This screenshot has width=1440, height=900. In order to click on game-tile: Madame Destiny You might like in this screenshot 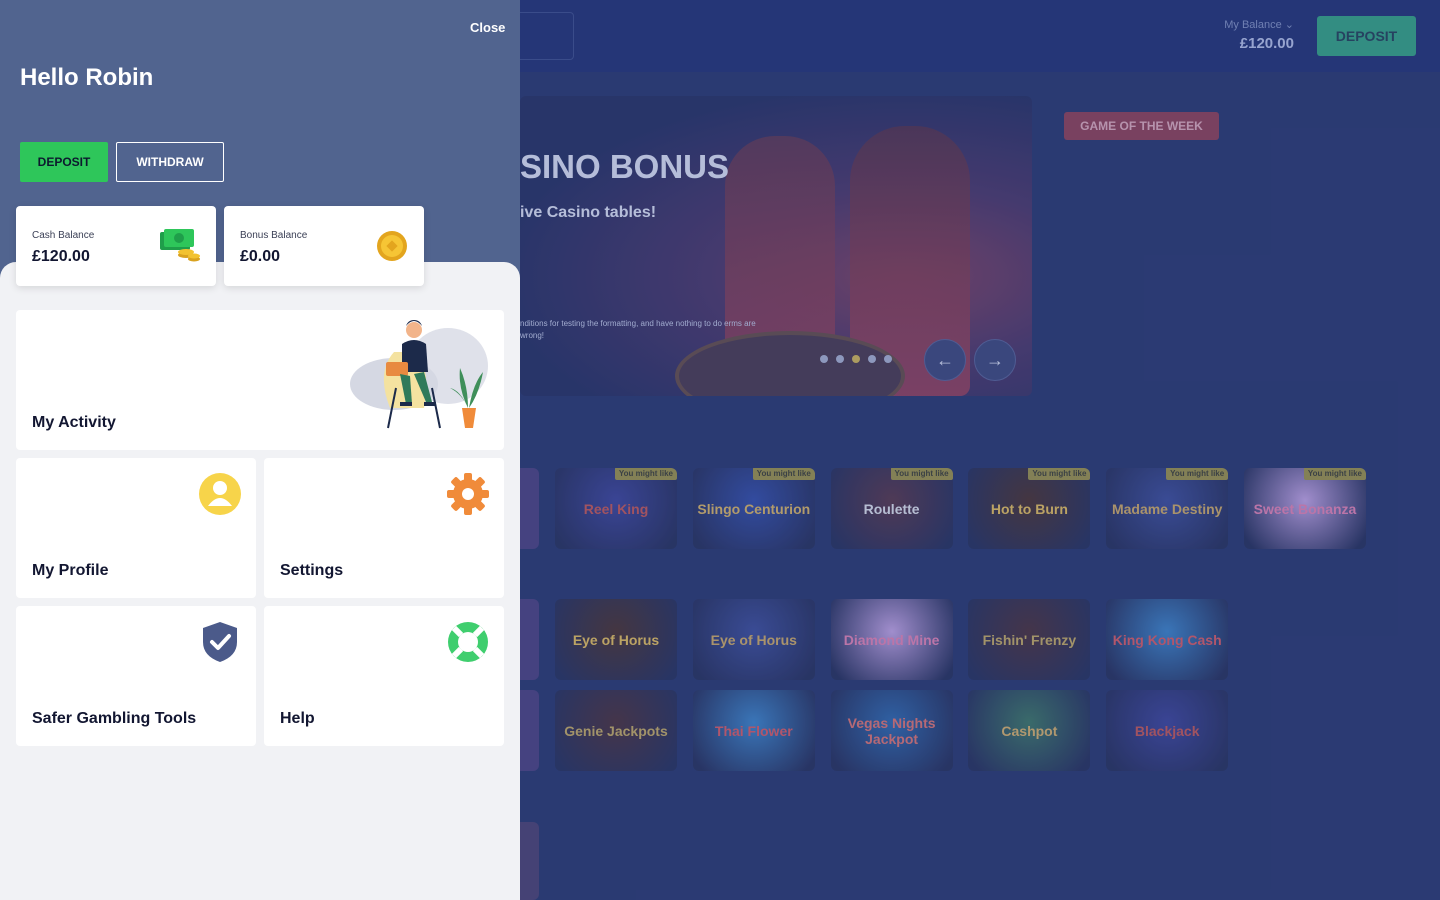, I will do `click(1167, 508)`.